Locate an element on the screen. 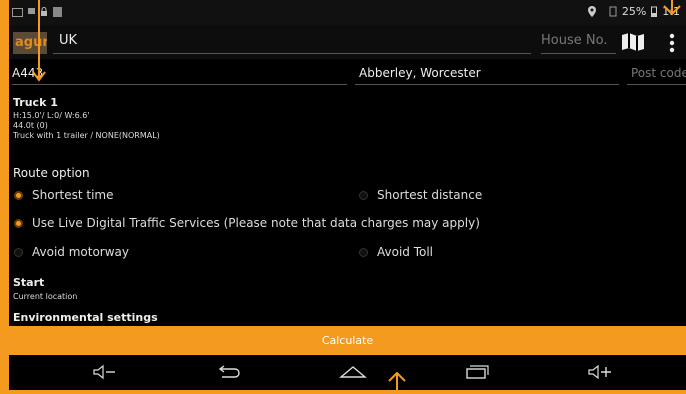  environmental-settings-heading: Environmental settings is located at coordinates (85, 317).